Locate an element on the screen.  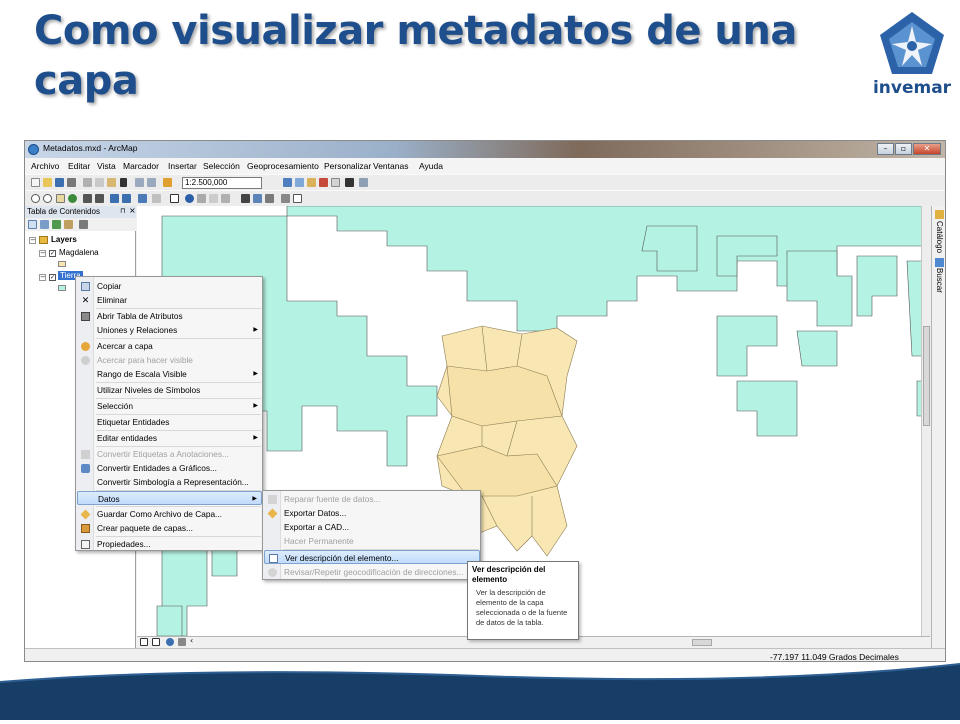
expand-layer1-icon: − is located at coordinates (42, 253).